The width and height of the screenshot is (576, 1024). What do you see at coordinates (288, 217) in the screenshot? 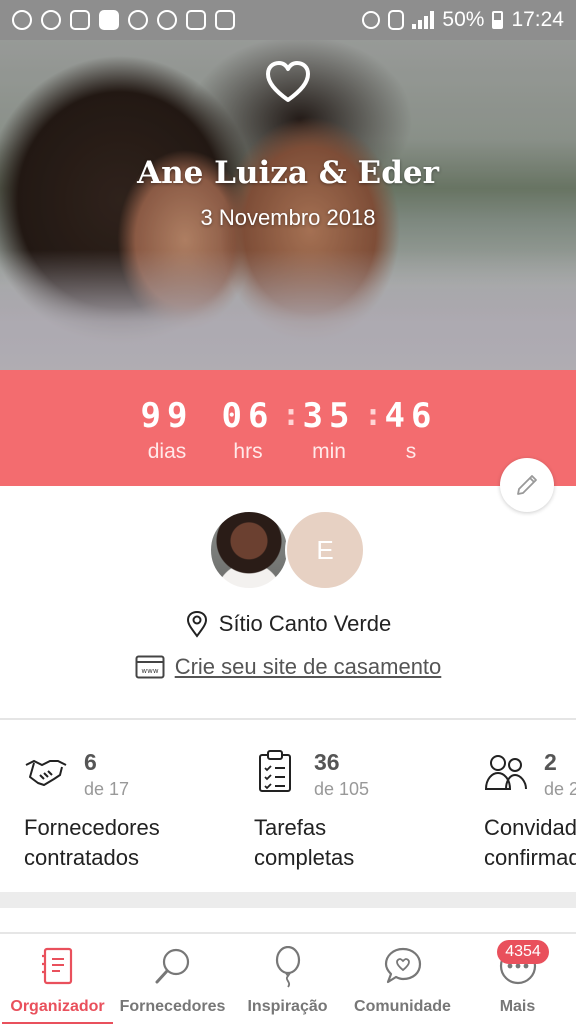
I see `wedding-date: 3 Novembro 2018` at bounding box center [288, 217].